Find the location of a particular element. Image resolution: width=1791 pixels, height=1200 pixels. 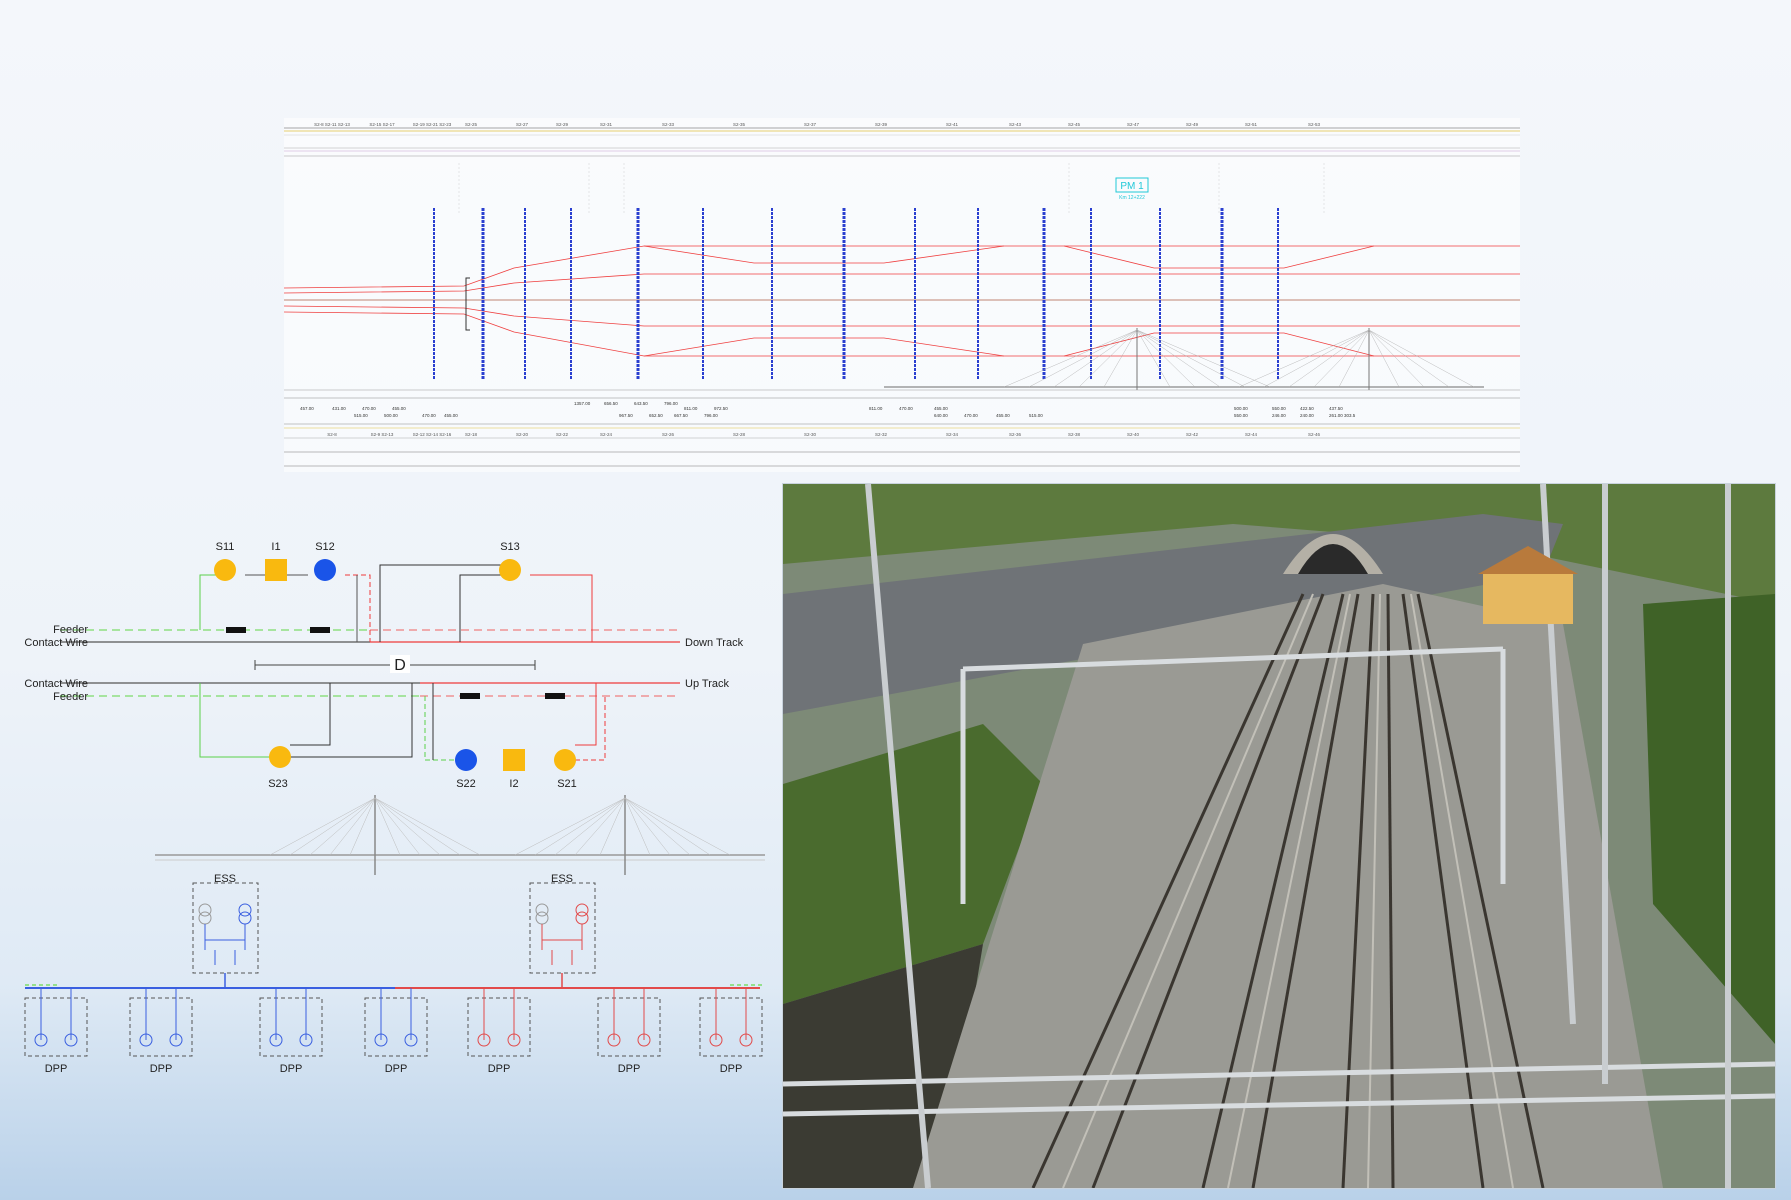

top-code-label: S2-35 is located at coordinates (739, 124).